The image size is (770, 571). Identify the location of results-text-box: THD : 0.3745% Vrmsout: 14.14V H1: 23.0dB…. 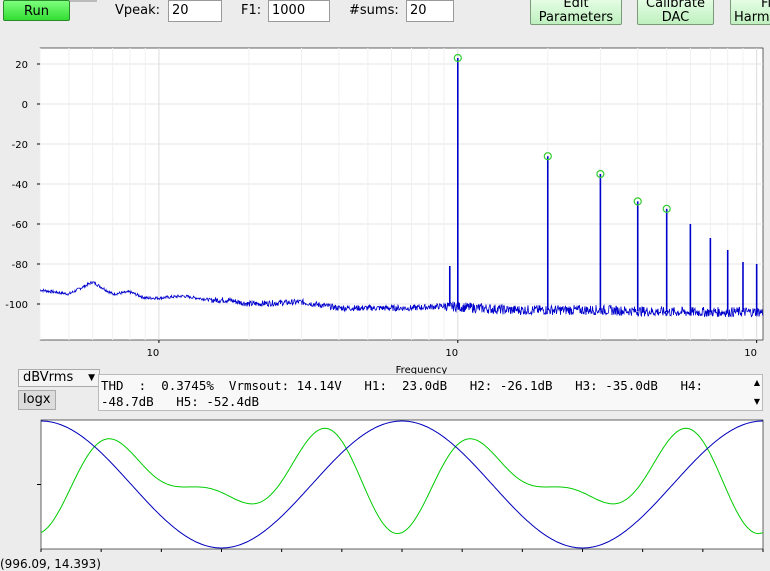
(430, 392).